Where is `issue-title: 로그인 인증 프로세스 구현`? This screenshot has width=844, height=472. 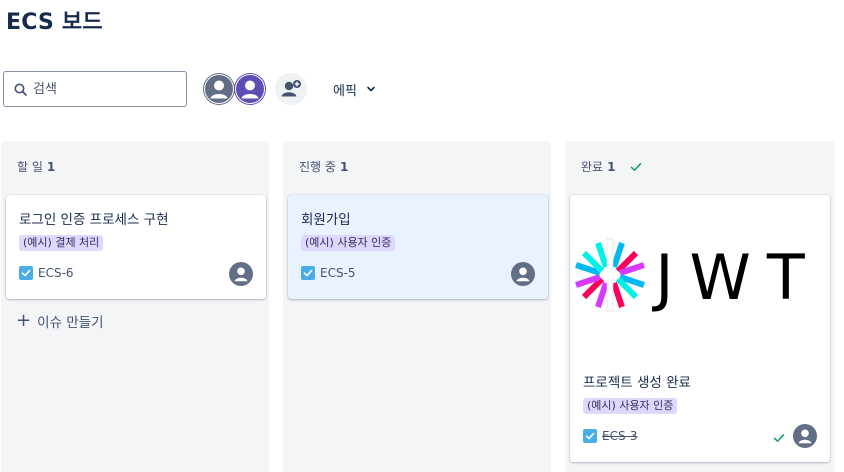
issue-title: 로그인 인증 프로세스 구현 is located at coordinates (94, 220).